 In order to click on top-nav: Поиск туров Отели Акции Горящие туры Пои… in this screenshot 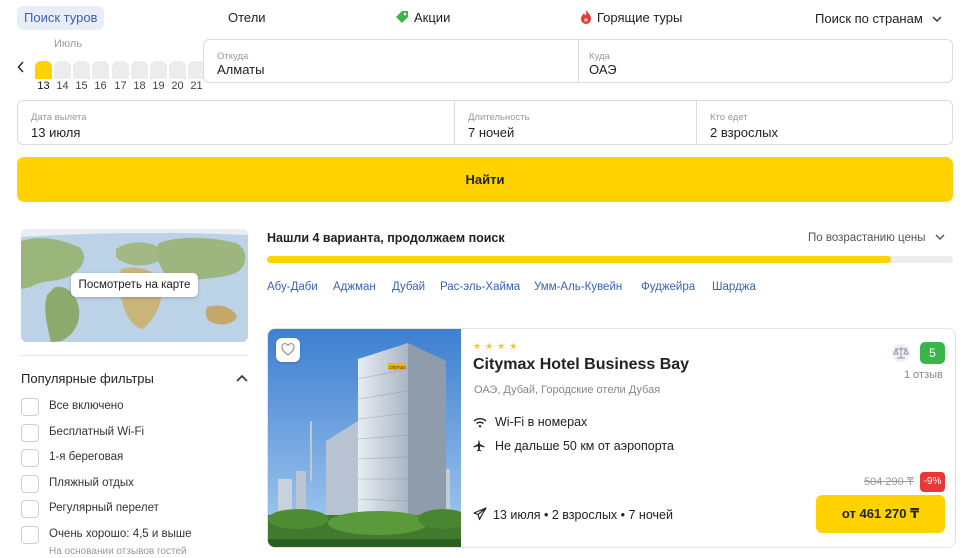, I will do `click(484, 18)`.